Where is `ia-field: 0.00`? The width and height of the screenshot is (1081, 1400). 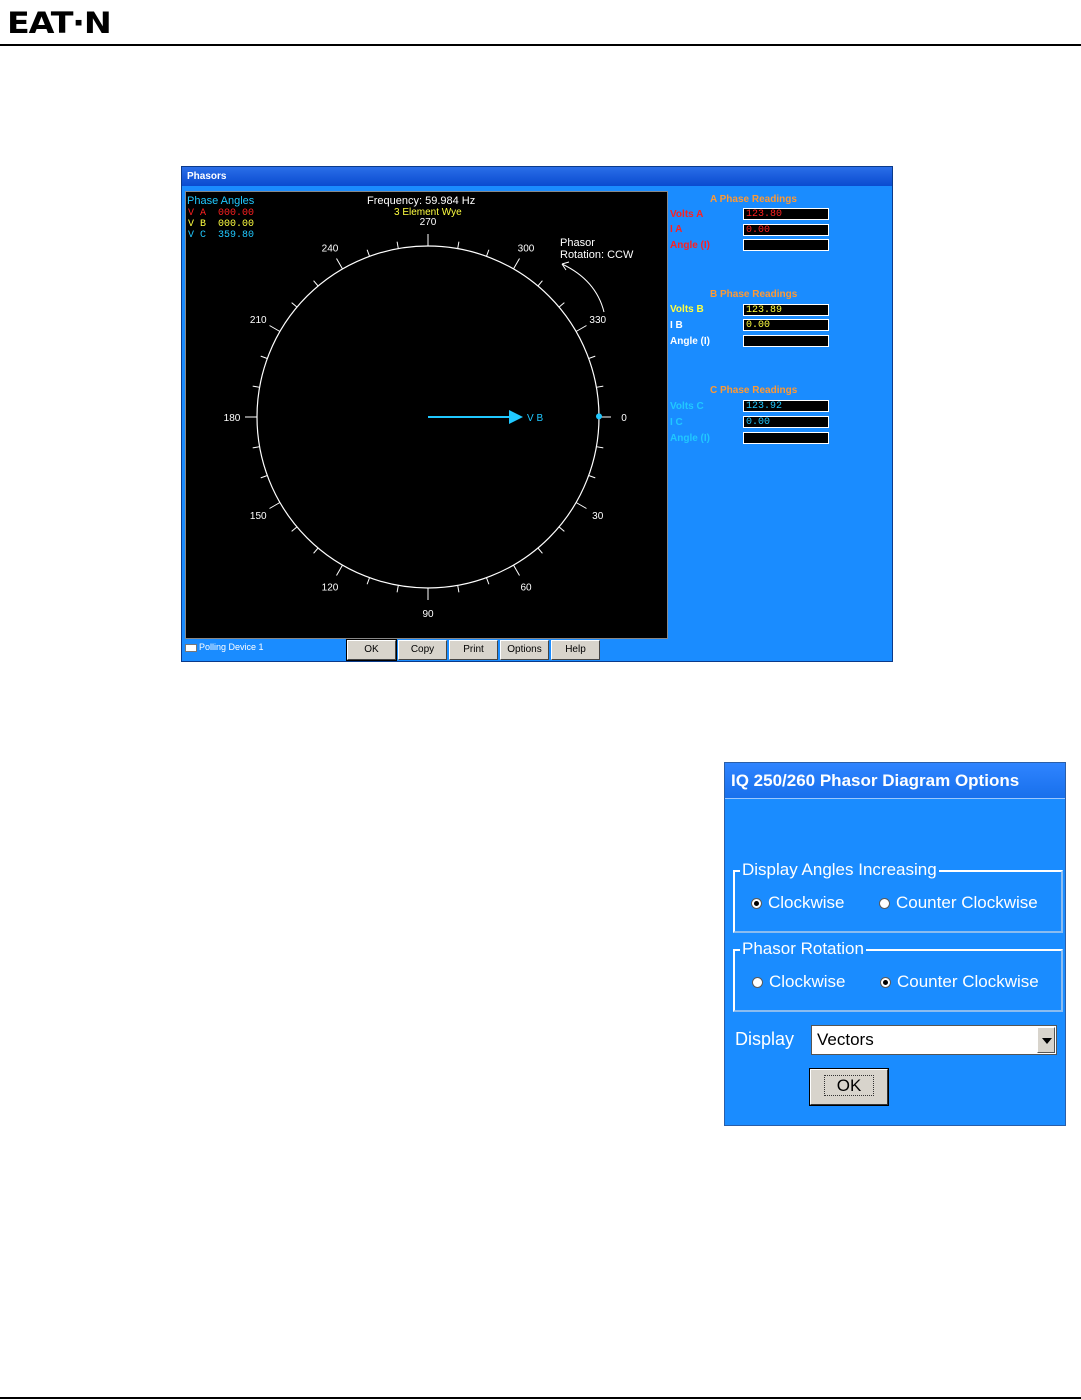
ia-field: 0.00 is located at coordinates (786, 230).